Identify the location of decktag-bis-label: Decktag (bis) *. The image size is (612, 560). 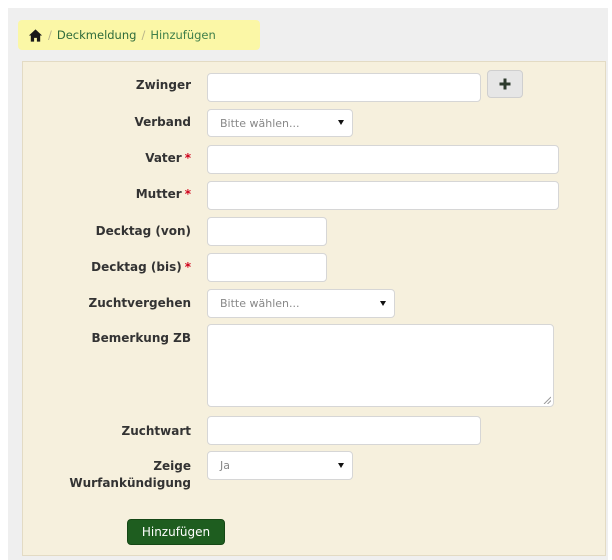
(141, 267).